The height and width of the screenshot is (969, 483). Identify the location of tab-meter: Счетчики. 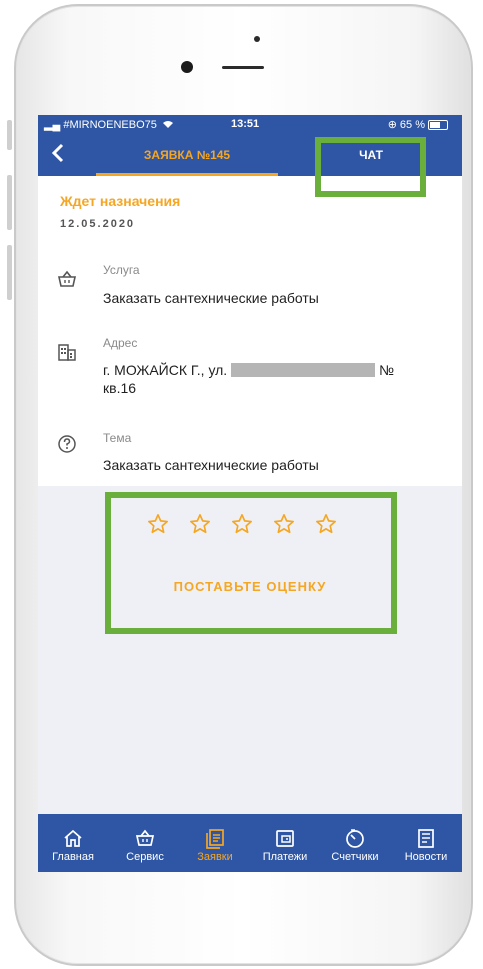
(355, 843).